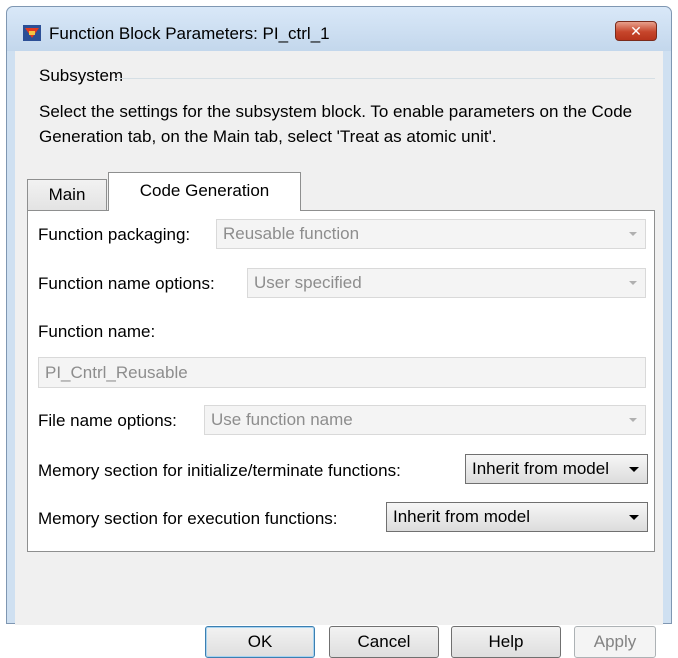  I want to click on function-packaging-label: Function packaging:, so click(114, 234).